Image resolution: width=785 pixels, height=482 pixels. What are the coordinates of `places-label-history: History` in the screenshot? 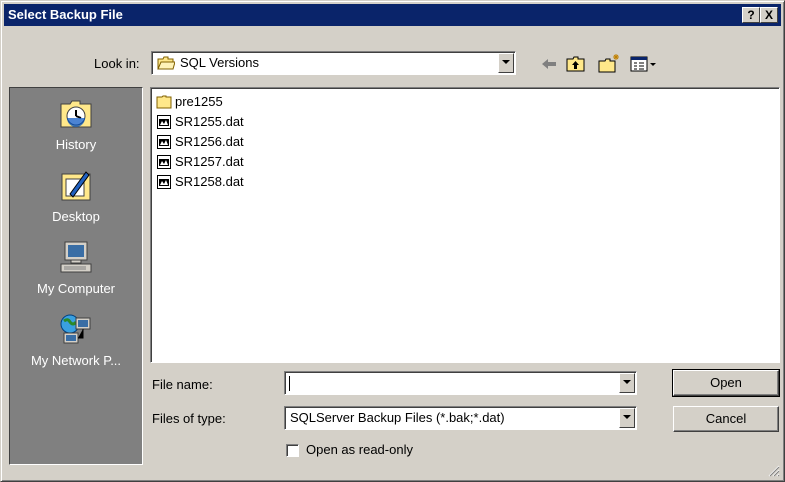 It's located at (76, 144).